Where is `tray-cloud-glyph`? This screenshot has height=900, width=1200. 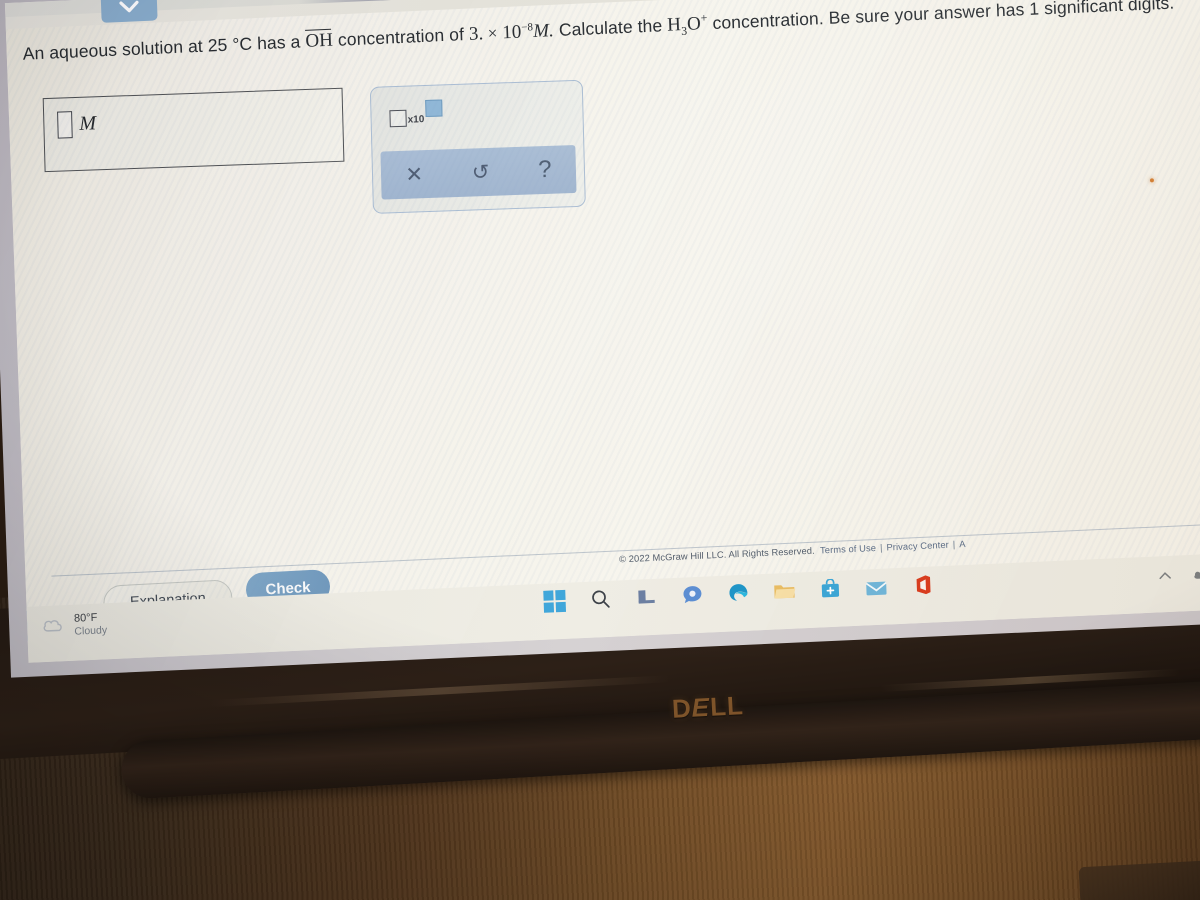 tray-cloud-glyph is located at coordinates (1197, 574).